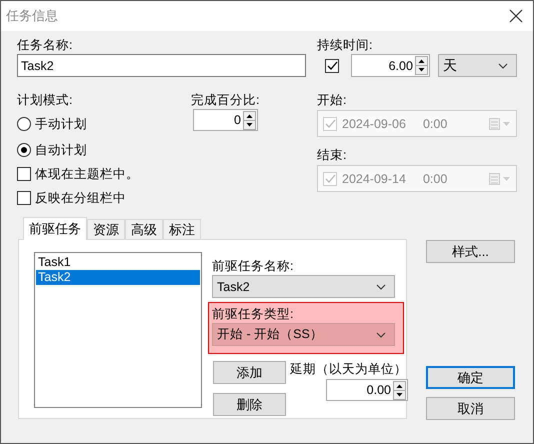  What do you see at coordinates (225, 100) in the screenshot?
I see `percent-complete-label: 完成百分比:` at bounding box center [225, 100].